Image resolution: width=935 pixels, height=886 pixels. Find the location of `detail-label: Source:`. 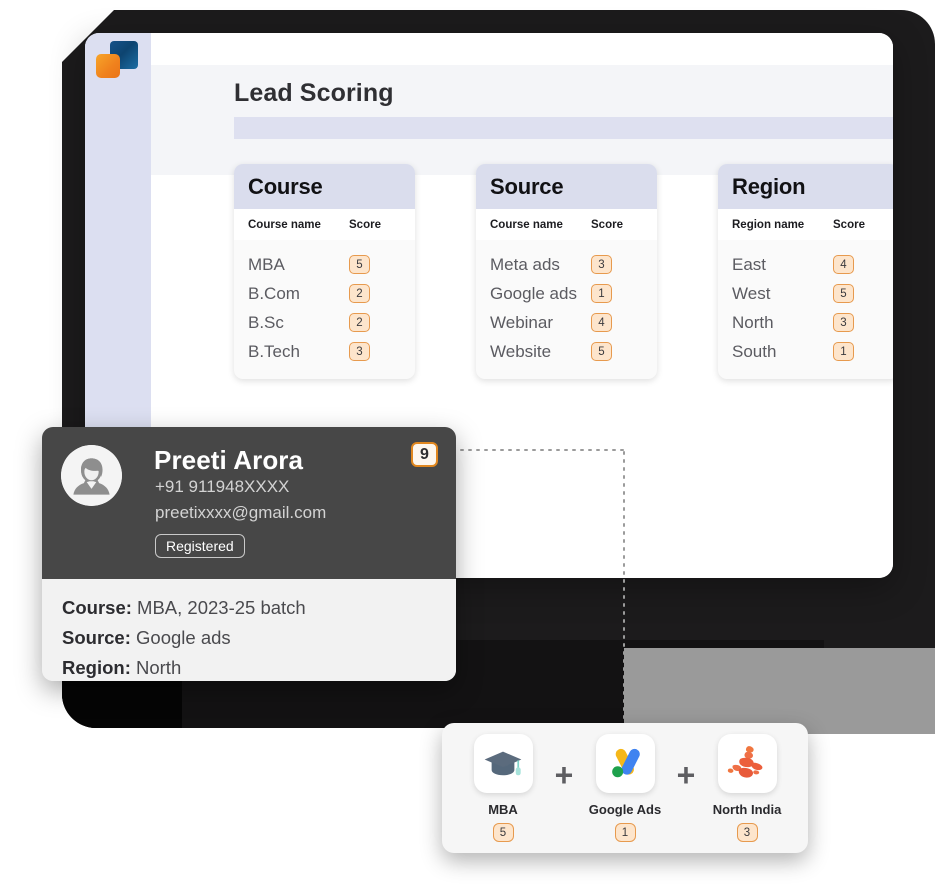

detail-label: Source: is located at coordinates (96, 637).